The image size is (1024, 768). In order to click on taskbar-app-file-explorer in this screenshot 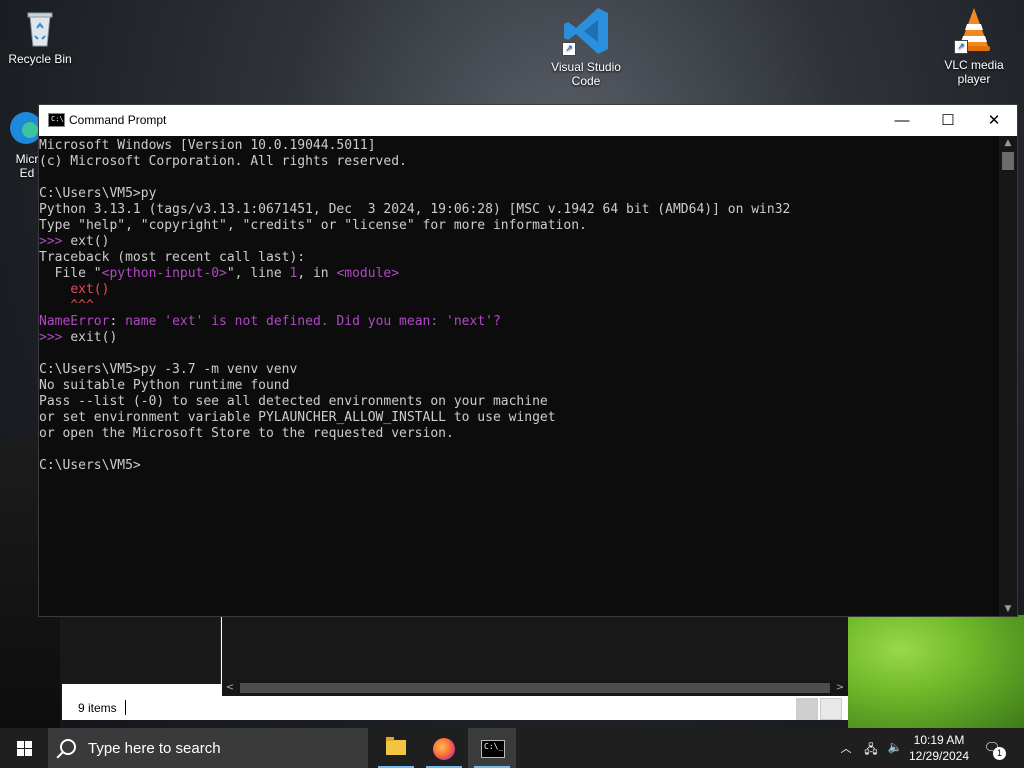, I will do `click(396, 748)`.